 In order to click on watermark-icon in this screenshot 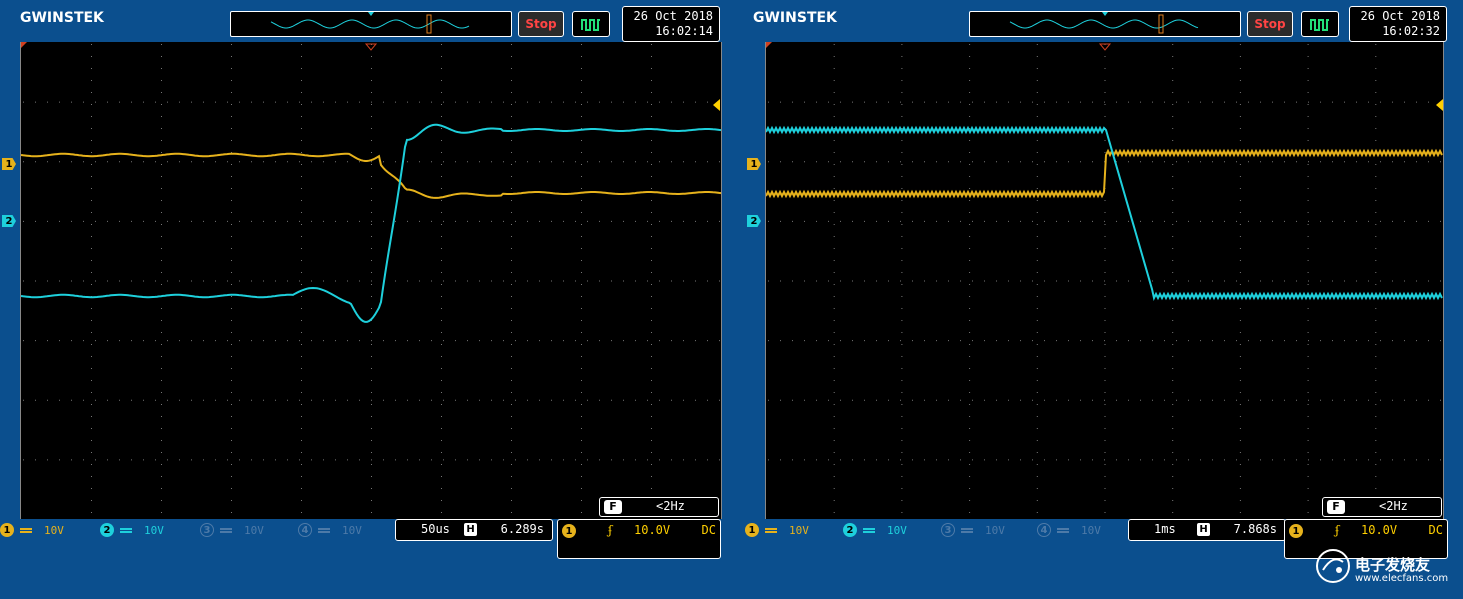, I will do `click(1333, 566)`.